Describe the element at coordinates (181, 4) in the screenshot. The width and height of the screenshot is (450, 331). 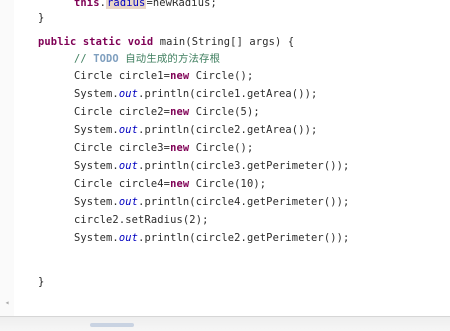
I see `assign-rest: =newRadius;` at that location.